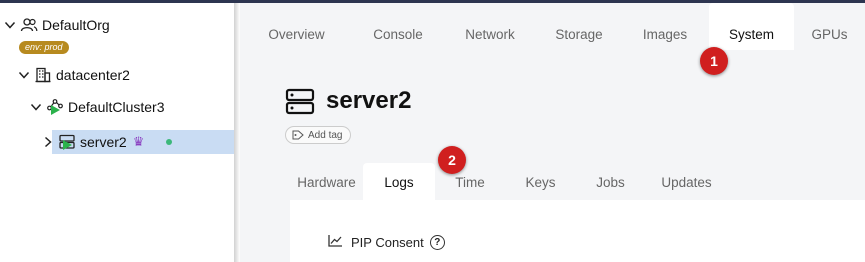 Image resolution: width=865 pixels, height=262 pixels. Describe the element at coordinates (579, 26) in the screenshot. I see `tab-storage: Storage` at that location.